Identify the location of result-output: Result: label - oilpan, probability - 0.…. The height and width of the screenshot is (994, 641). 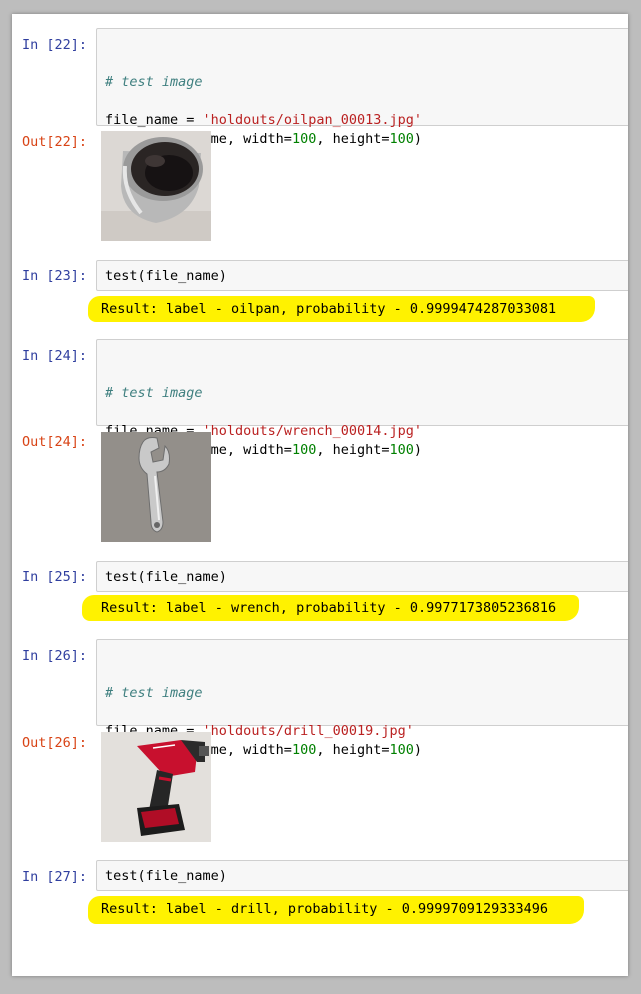
(329, 309).